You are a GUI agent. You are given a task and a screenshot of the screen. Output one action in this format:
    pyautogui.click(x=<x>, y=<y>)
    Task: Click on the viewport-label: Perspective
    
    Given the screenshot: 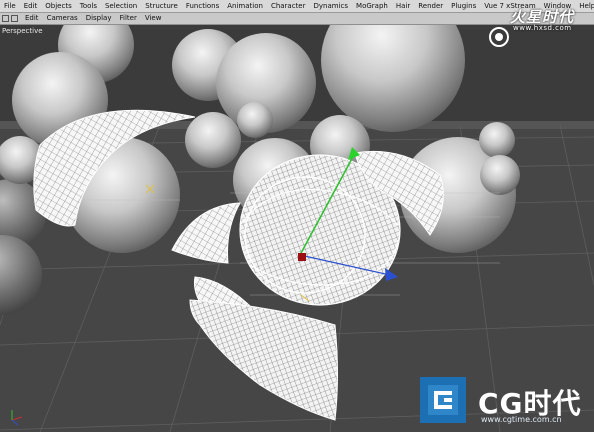 What is the action you would take?
    pyautogui.click(x=22, y=31)
    